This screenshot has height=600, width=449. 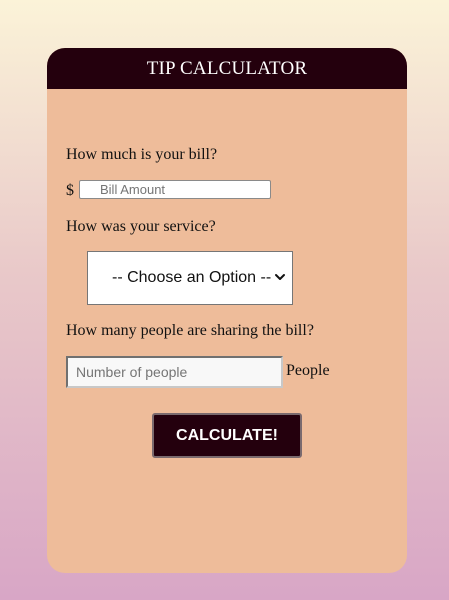 I want to click on people-count-input, so click(x=174, y=372).